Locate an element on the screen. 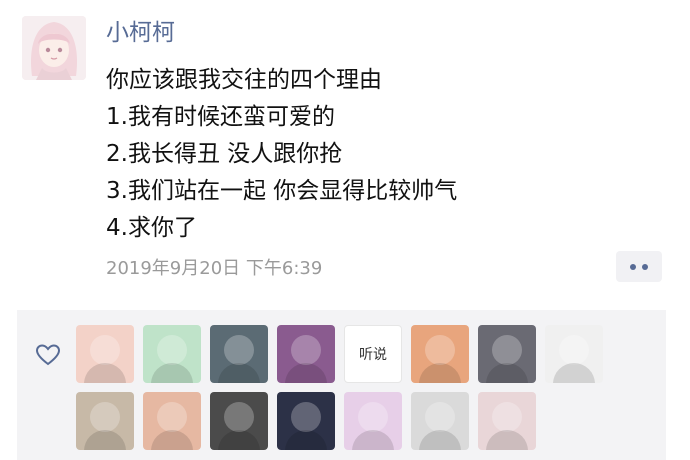 This screenshot has height=460, width=690. author-name: 小柯柯 is located at coordinates (140, 33).